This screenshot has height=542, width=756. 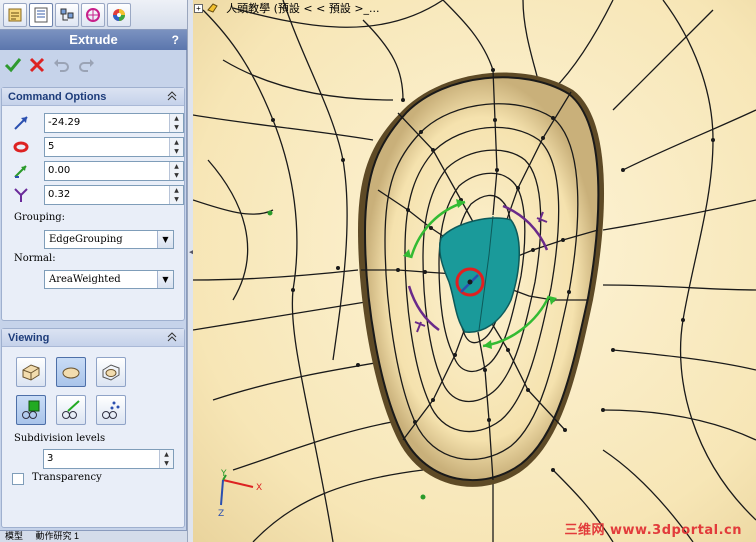 I want to click on manager-tab-strip, so click(x=93, y=15).